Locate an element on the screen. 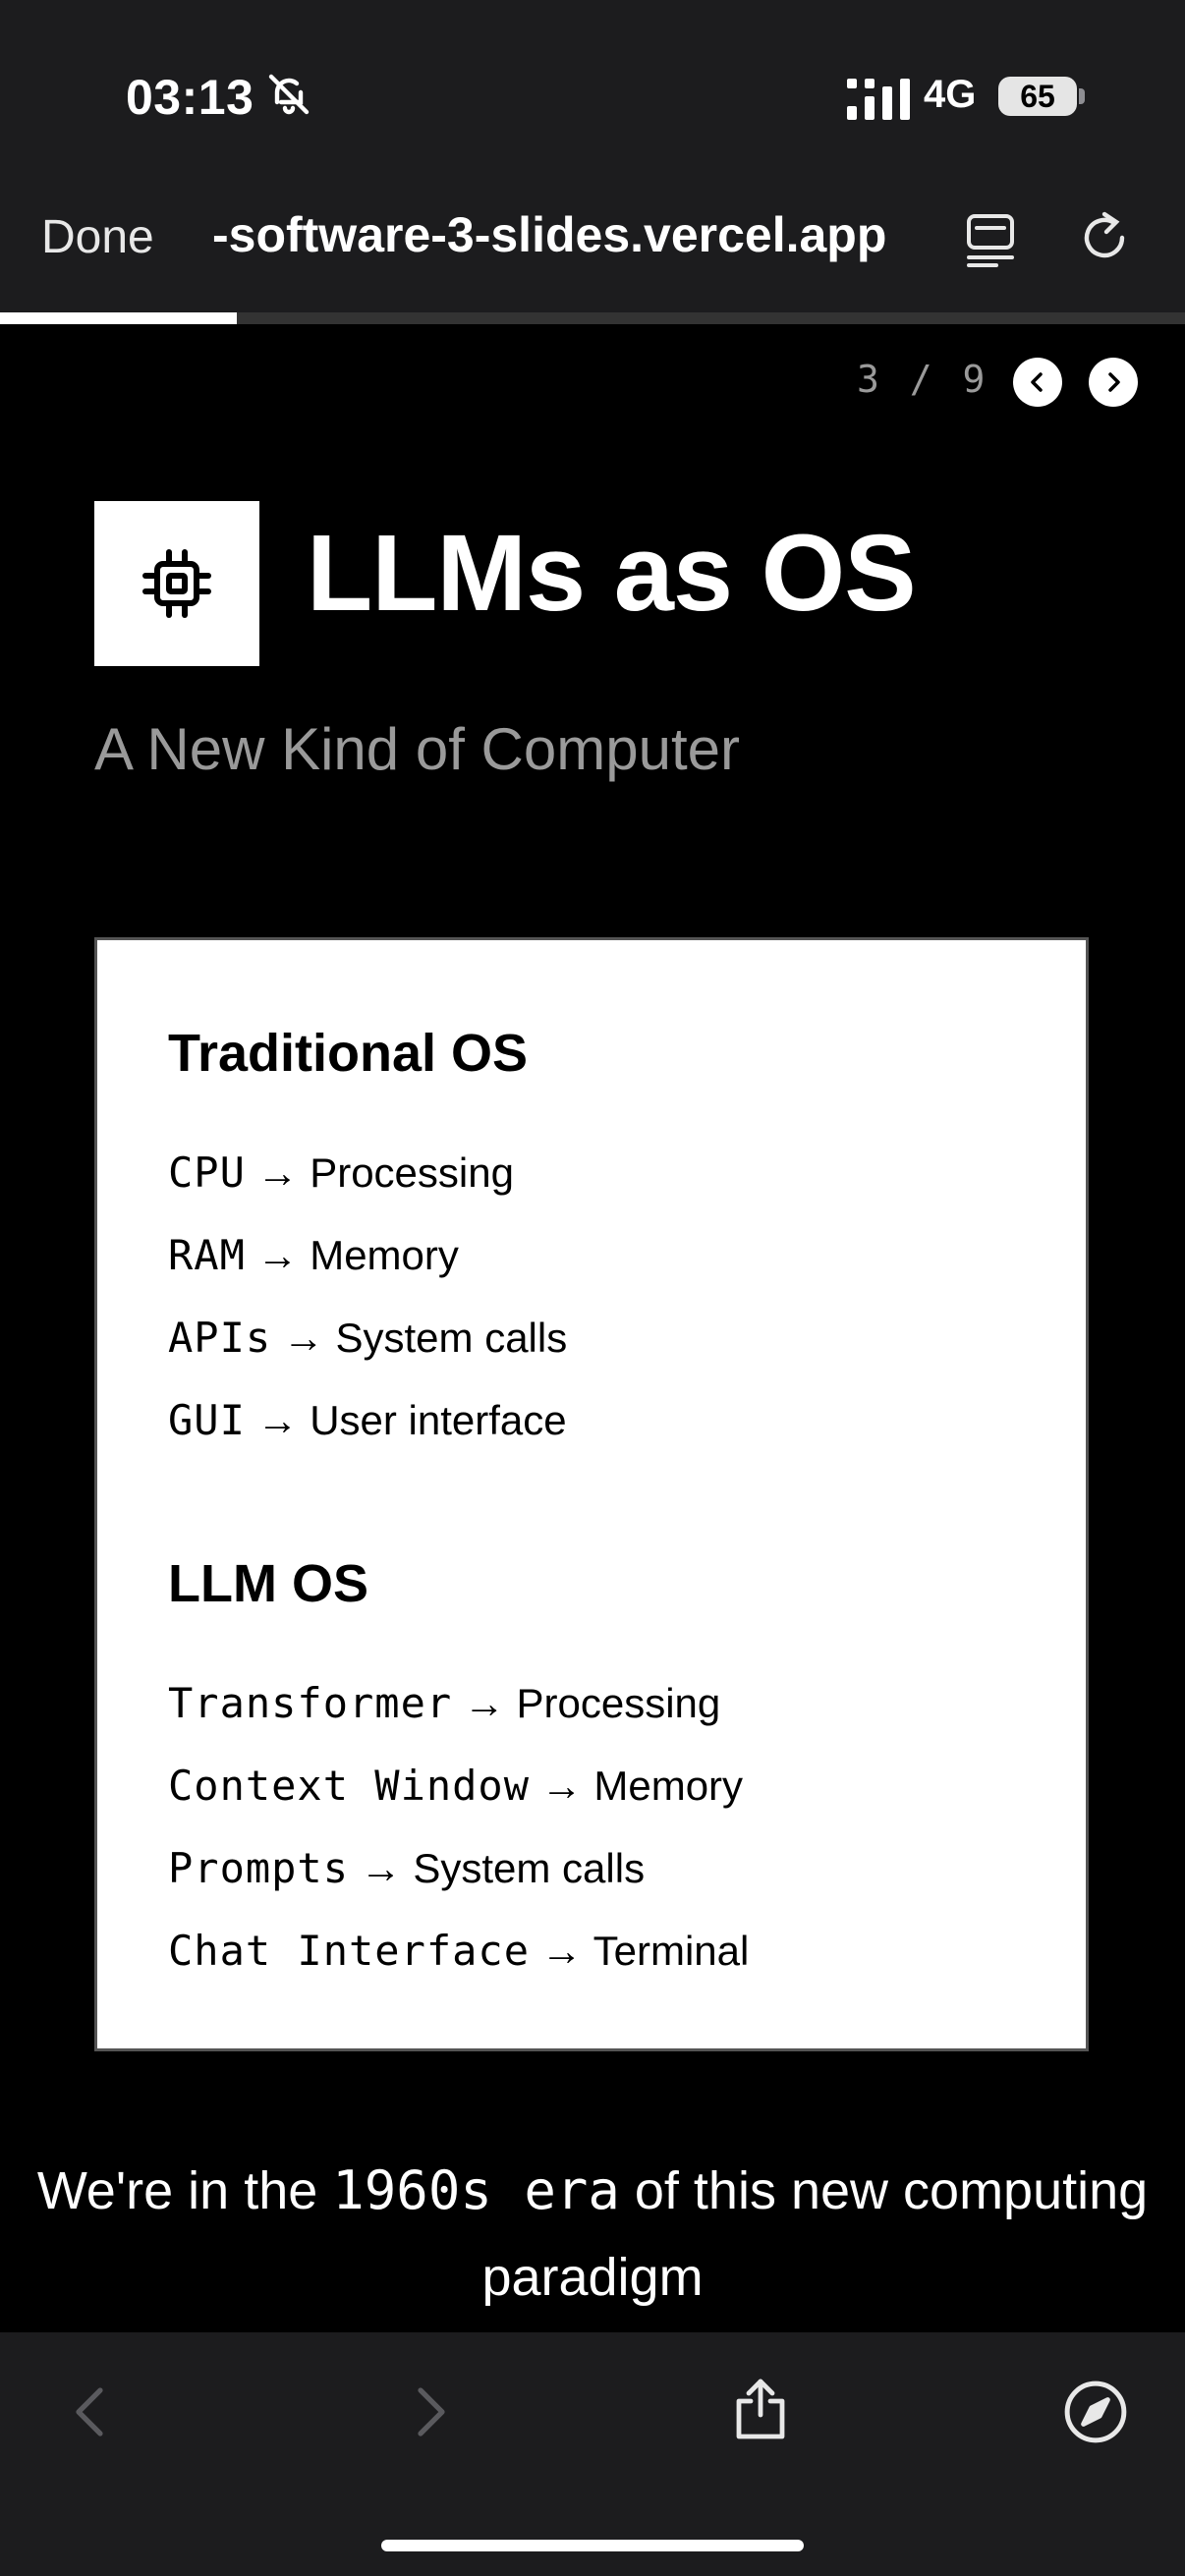  chevron-right-icon is located at coordinates (1114, 382).